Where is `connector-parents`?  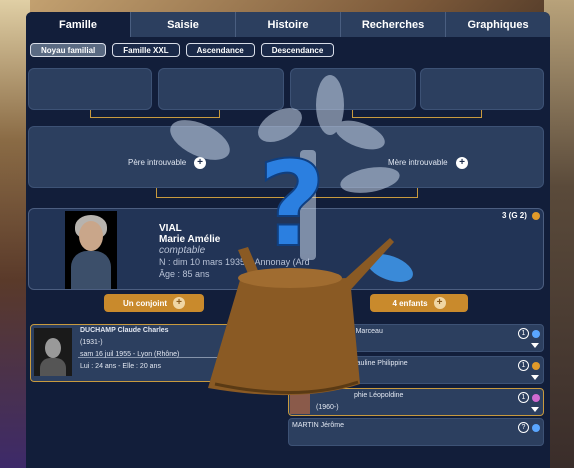
connector-parents is located at coordinates (287, 193).